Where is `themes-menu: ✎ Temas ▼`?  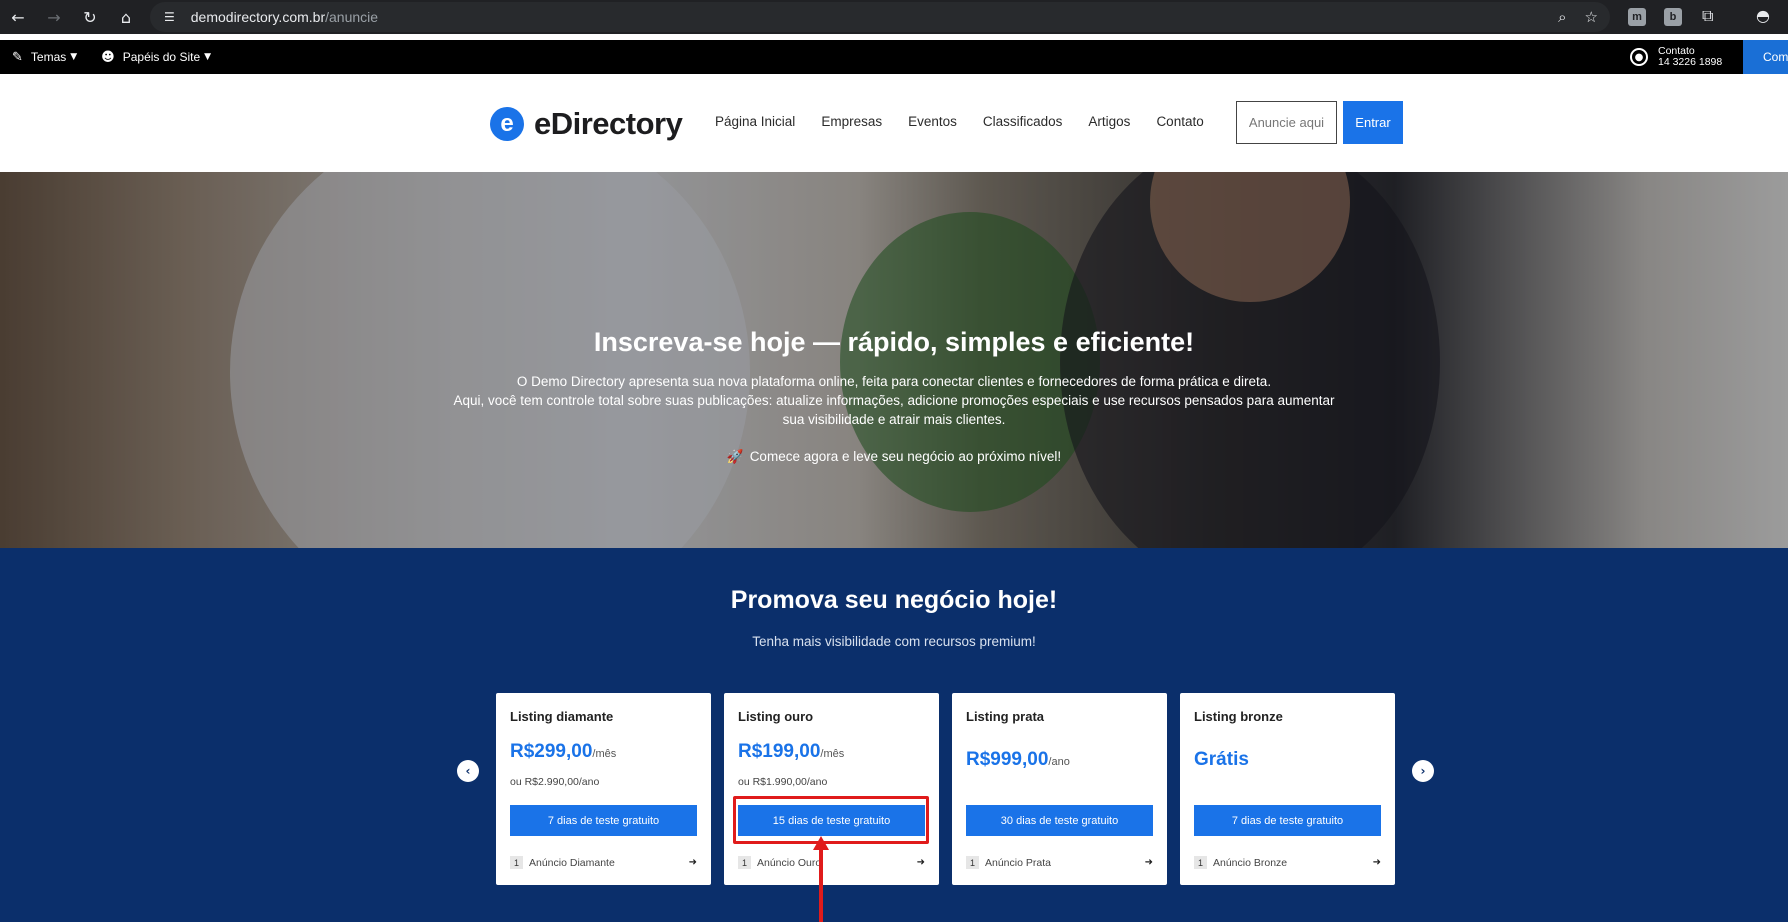 themes-menu: ✎ Temas ▼ is located at coordinates (44, 57).